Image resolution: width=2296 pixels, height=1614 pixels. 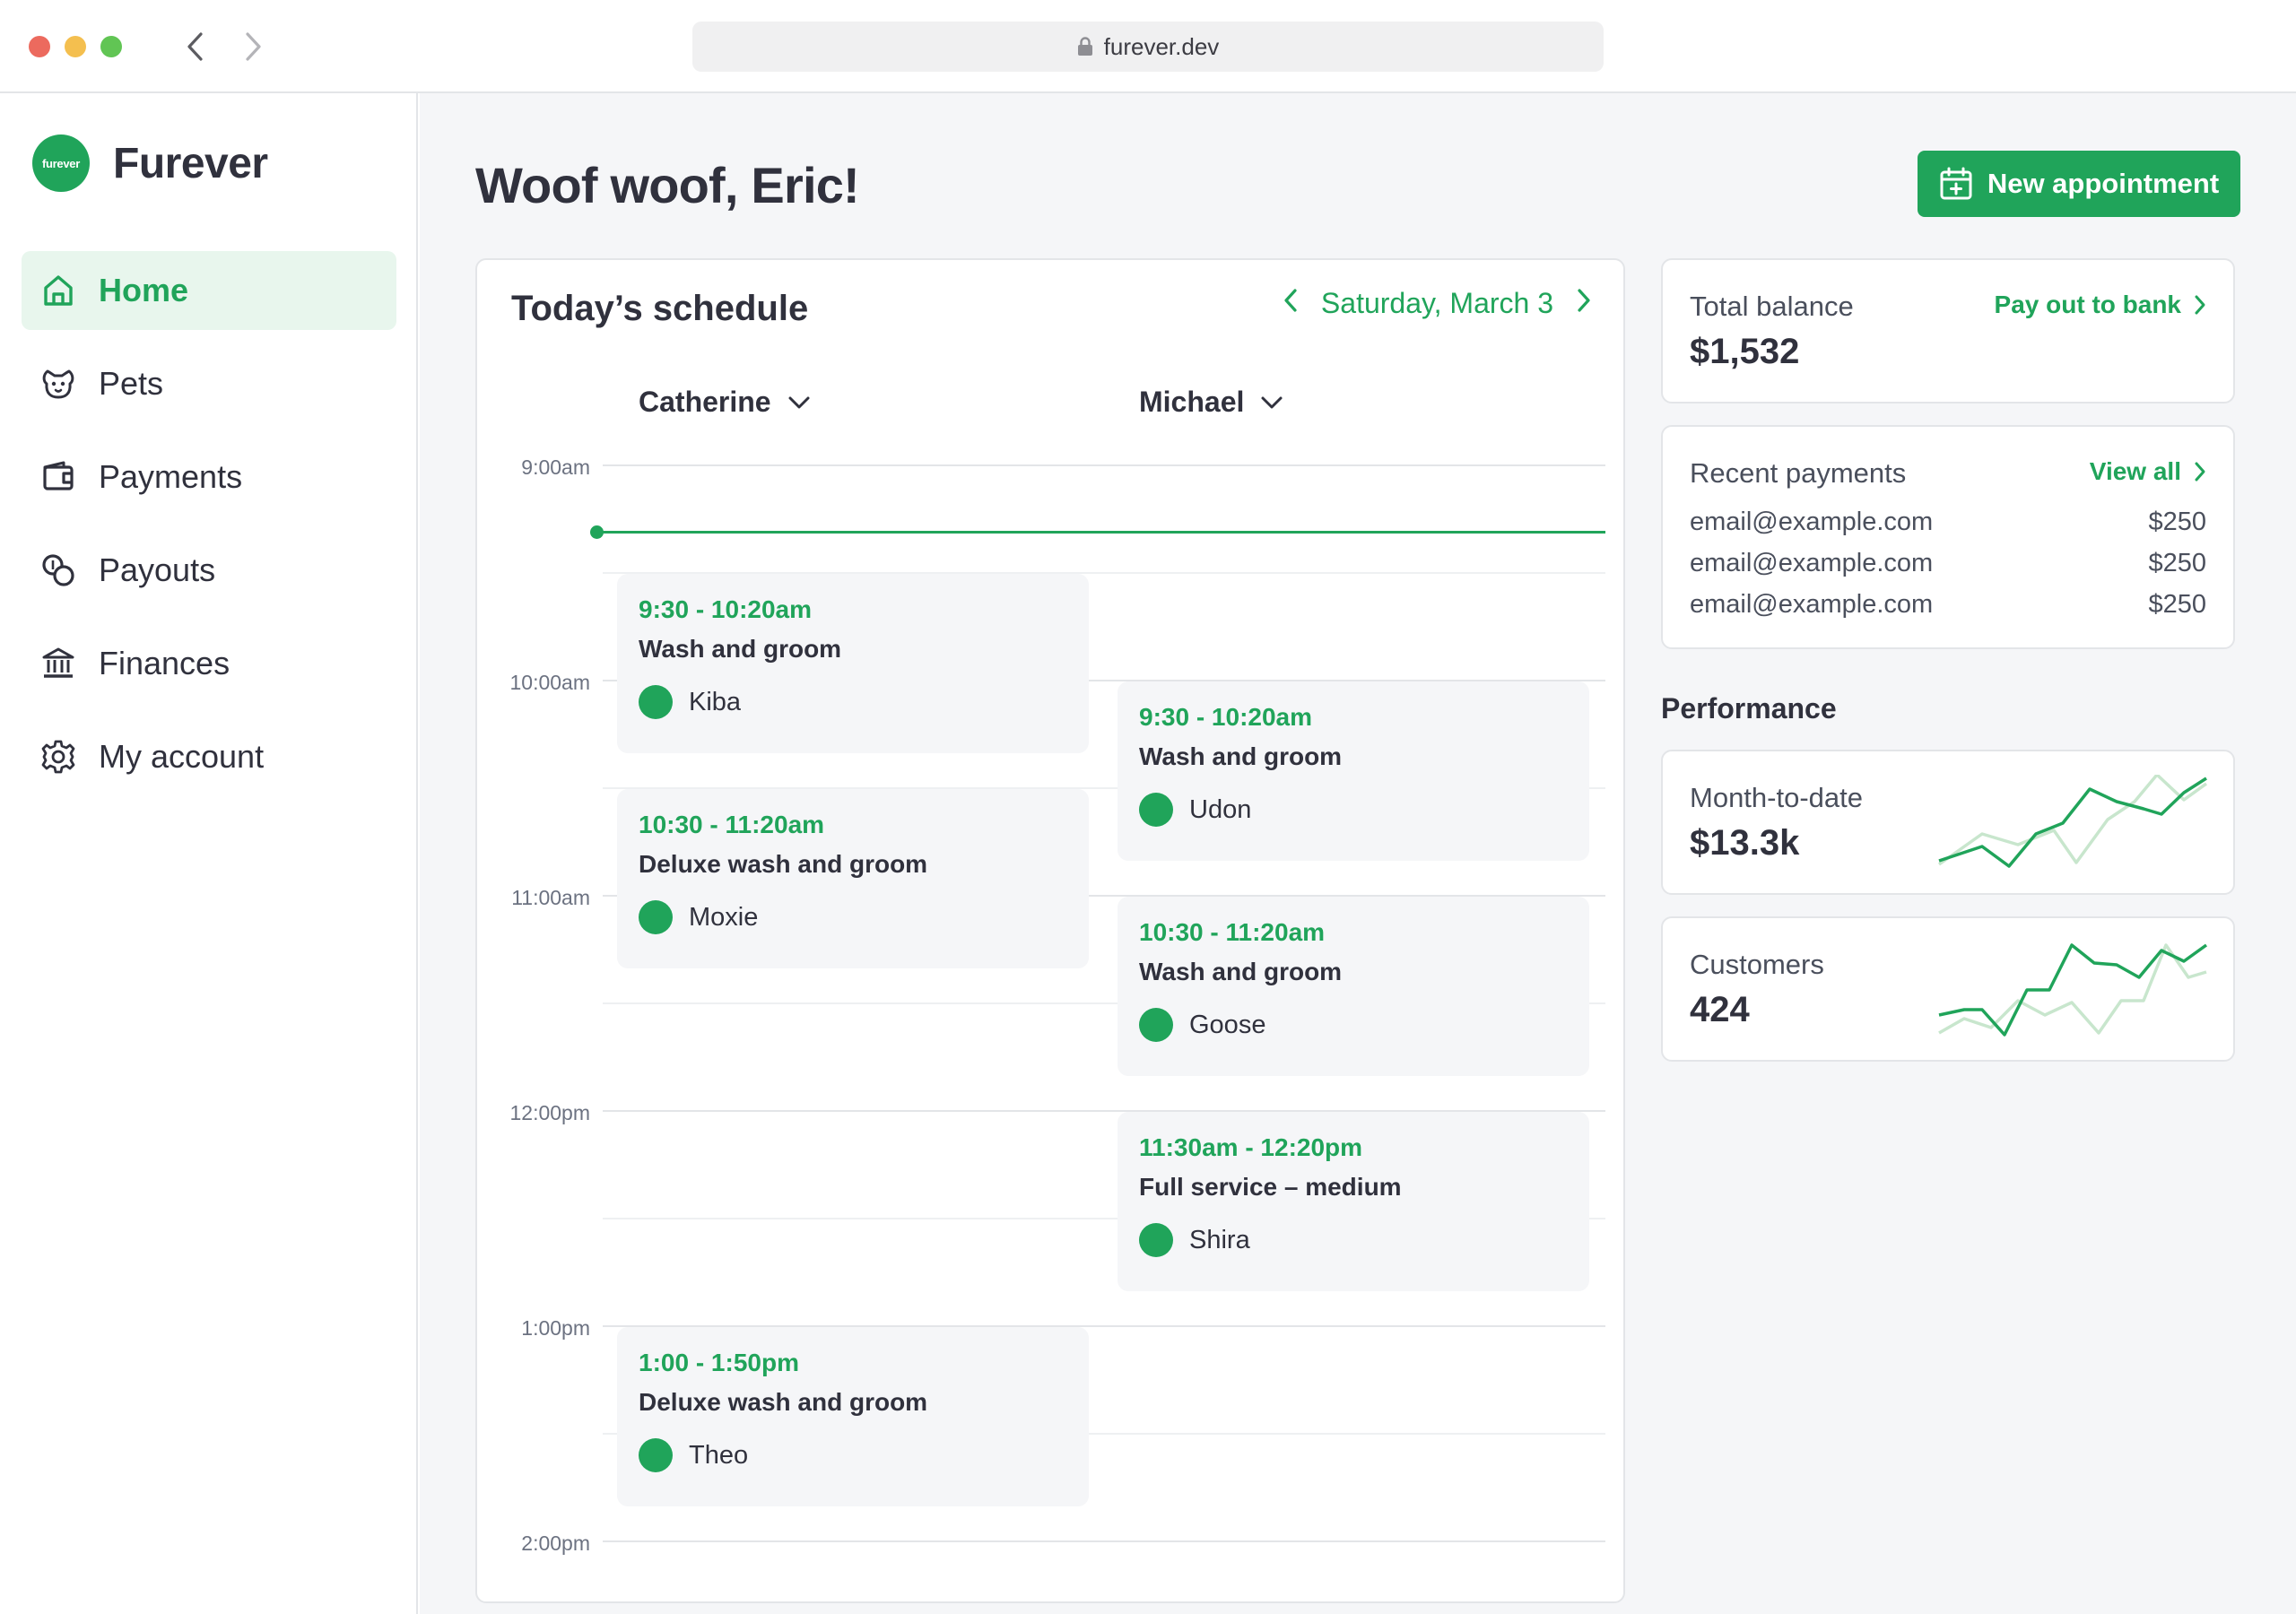 What do you see at coordinates (1948, 331) in the screenshot?
I see `balance-card: Total balance $1,532 Pay out to bank` at bounding box center [1948, 331].